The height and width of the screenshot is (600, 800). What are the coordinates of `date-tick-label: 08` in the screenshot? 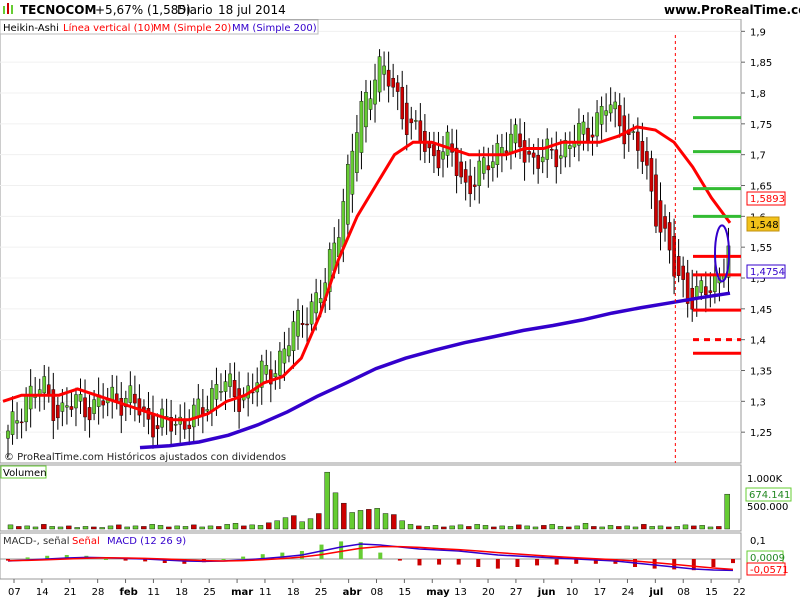 It's located at (377, 592).